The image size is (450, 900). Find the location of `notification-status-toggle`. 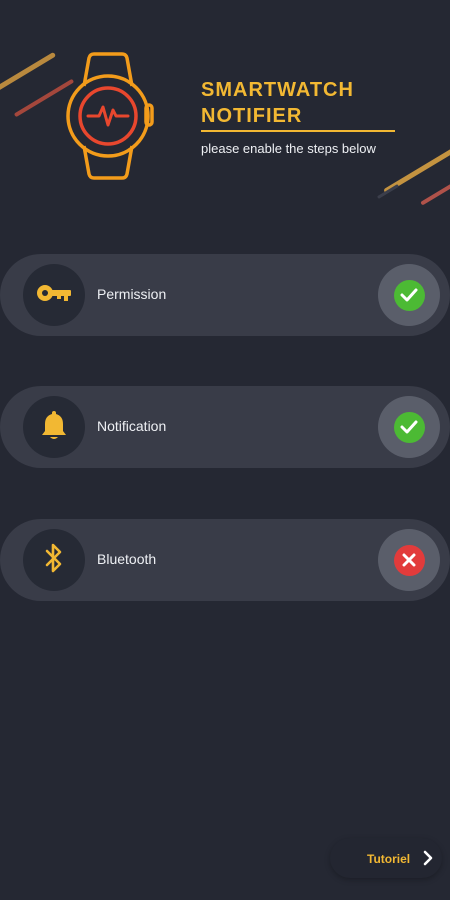

notification-status-toggle is located at coordinates (409, 427).